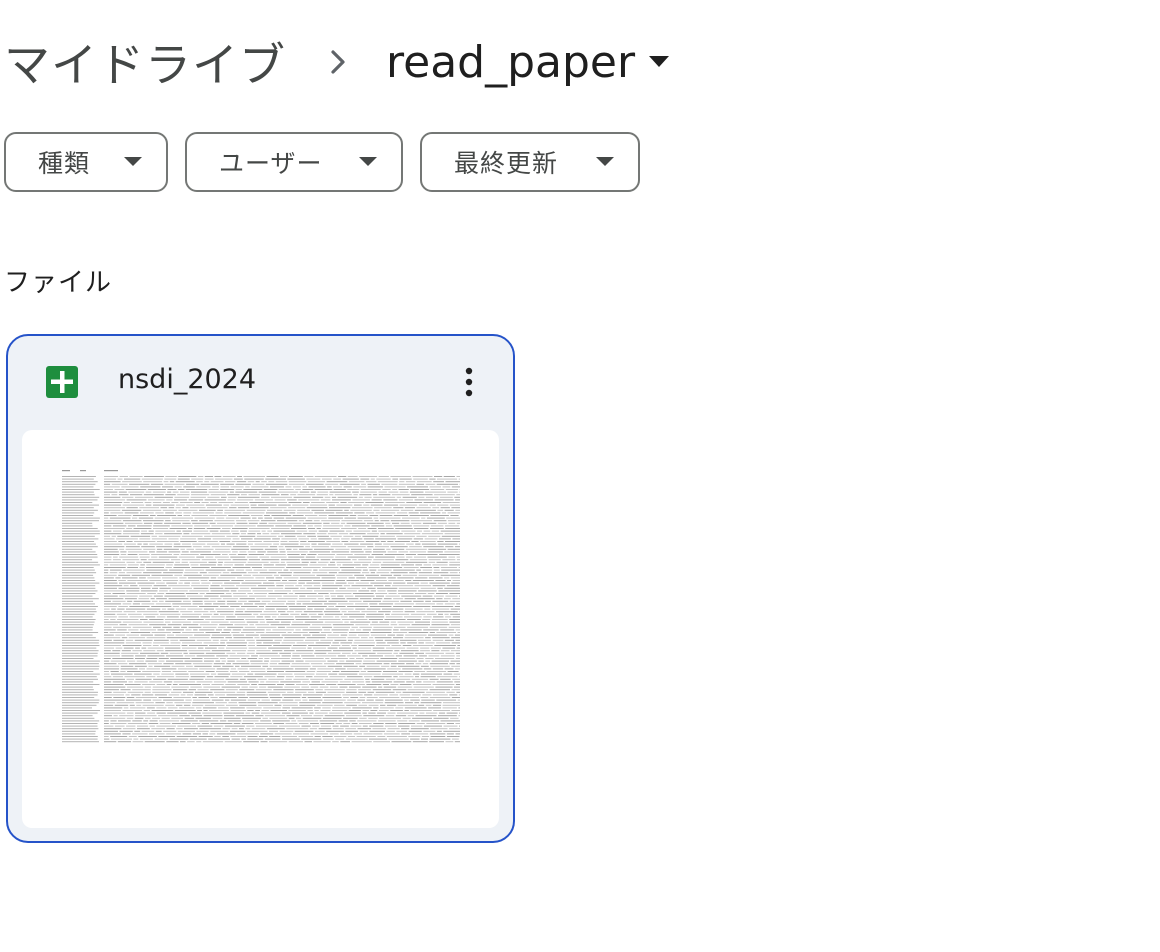  I want to click on filter-modified-label: 最終更新, so click(506, 163).